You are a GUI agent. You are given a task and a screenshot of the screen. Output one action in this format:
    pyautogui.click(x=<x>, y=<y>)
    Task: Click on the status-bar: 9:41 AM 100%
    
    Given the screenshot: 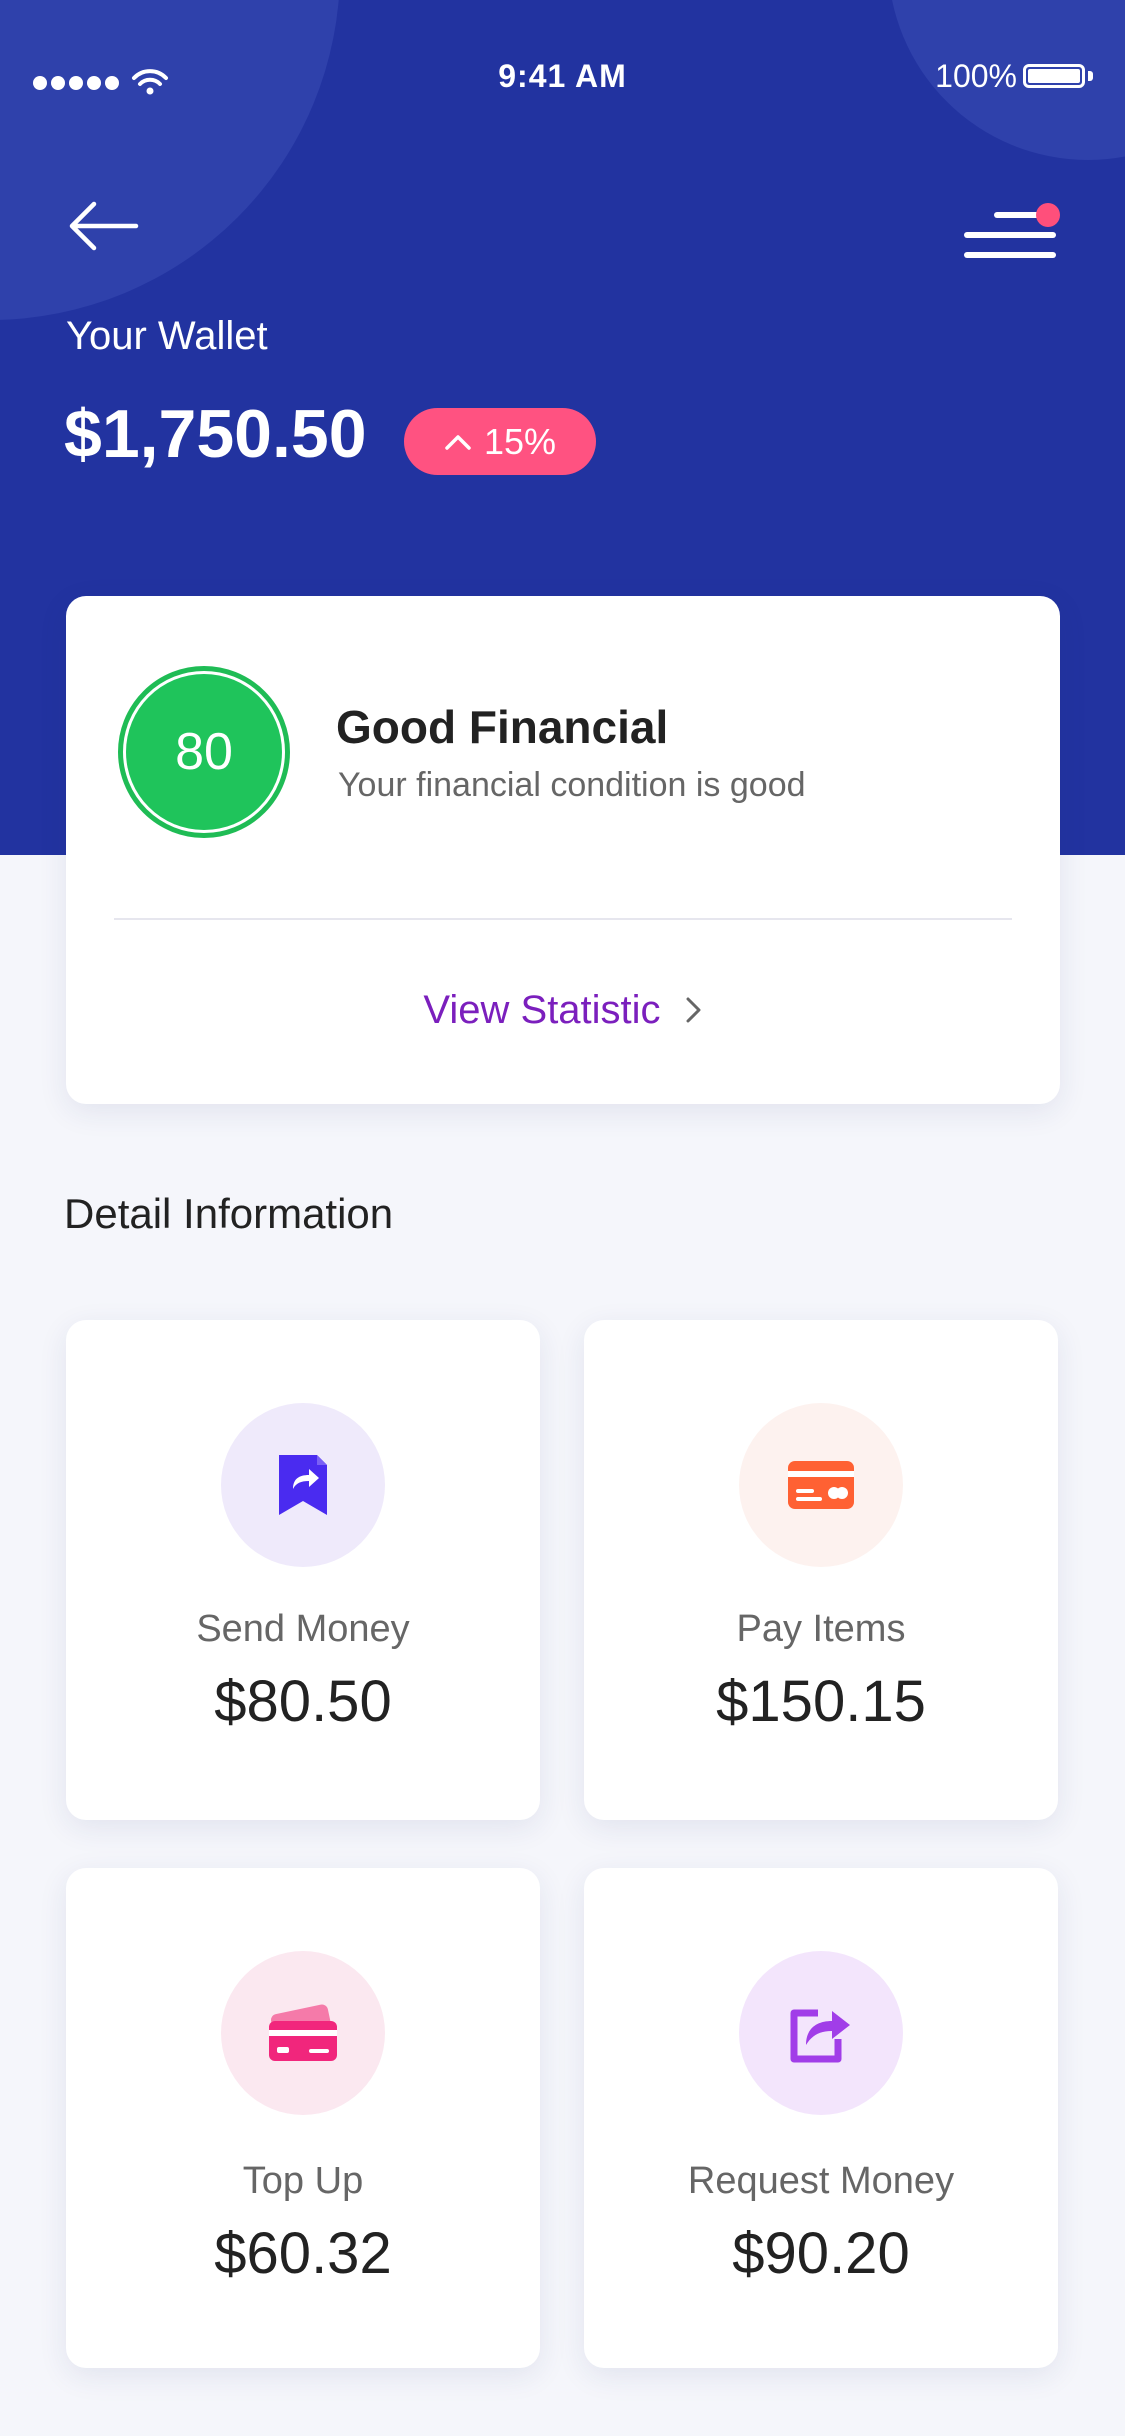 What is the action you would take?
    pyautogui.click(x=562, y=78)
    